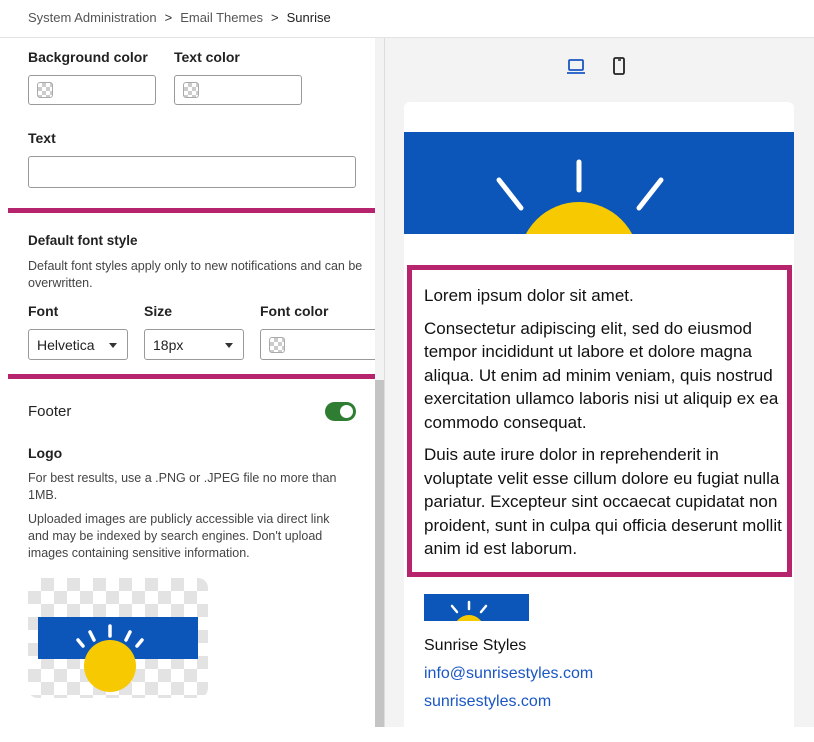 The image size is (814, 742). I want to click on logo-upload-preview, so click(118, 638).